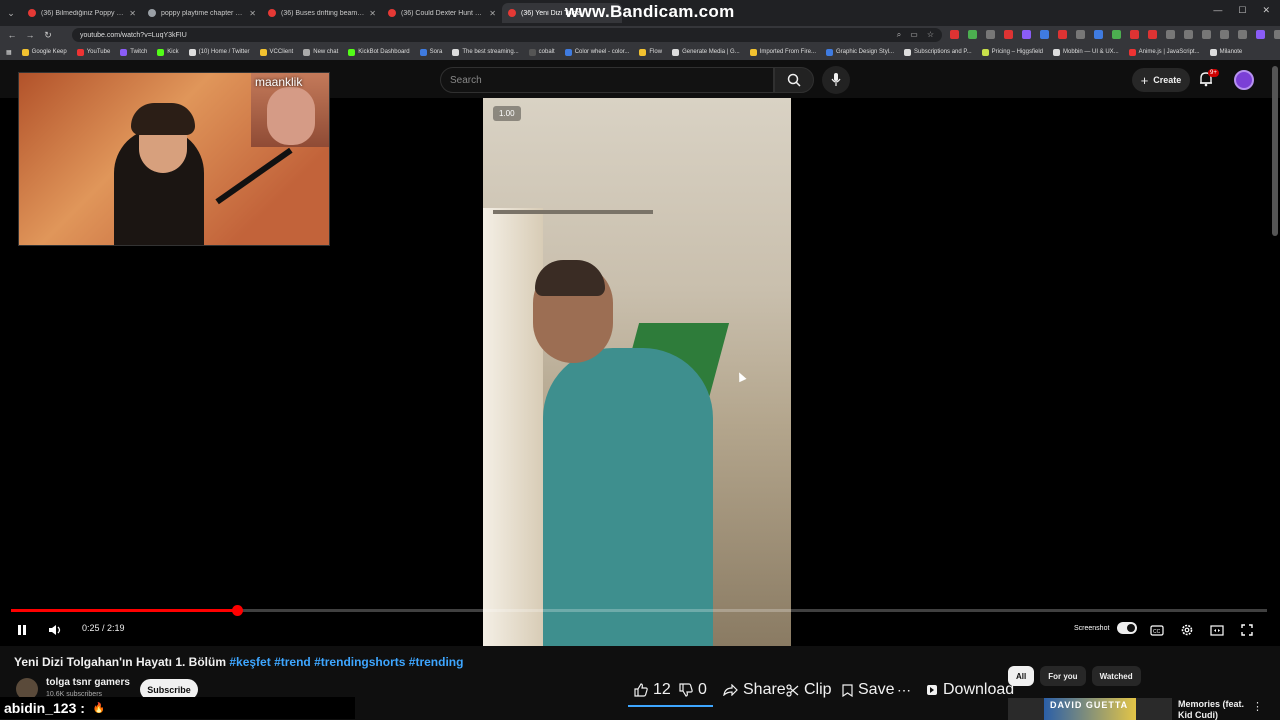 The height and width of the screenshot is (720, 1280). What do you see at coordinates (48, 35) in the screenshot?
I see `reload-icon: ↻` at bounding box center [48, 35].